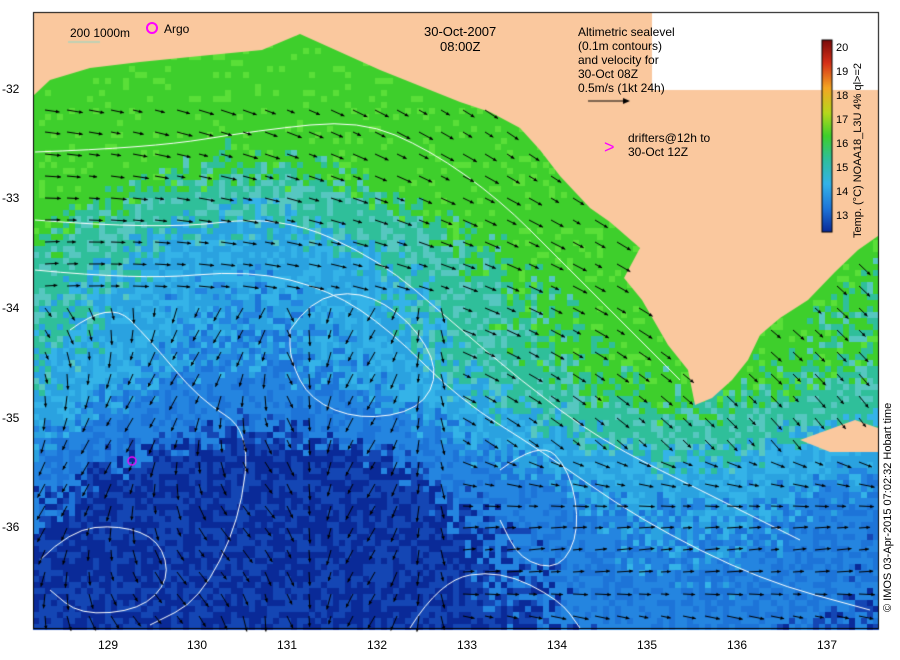 Image resolution: width=900 pixels, height=660 pixels. What do you see at coordinates (108, 645) in the screenshot?
I see `x-tick-label: 129` at bounding box center [108, 645].